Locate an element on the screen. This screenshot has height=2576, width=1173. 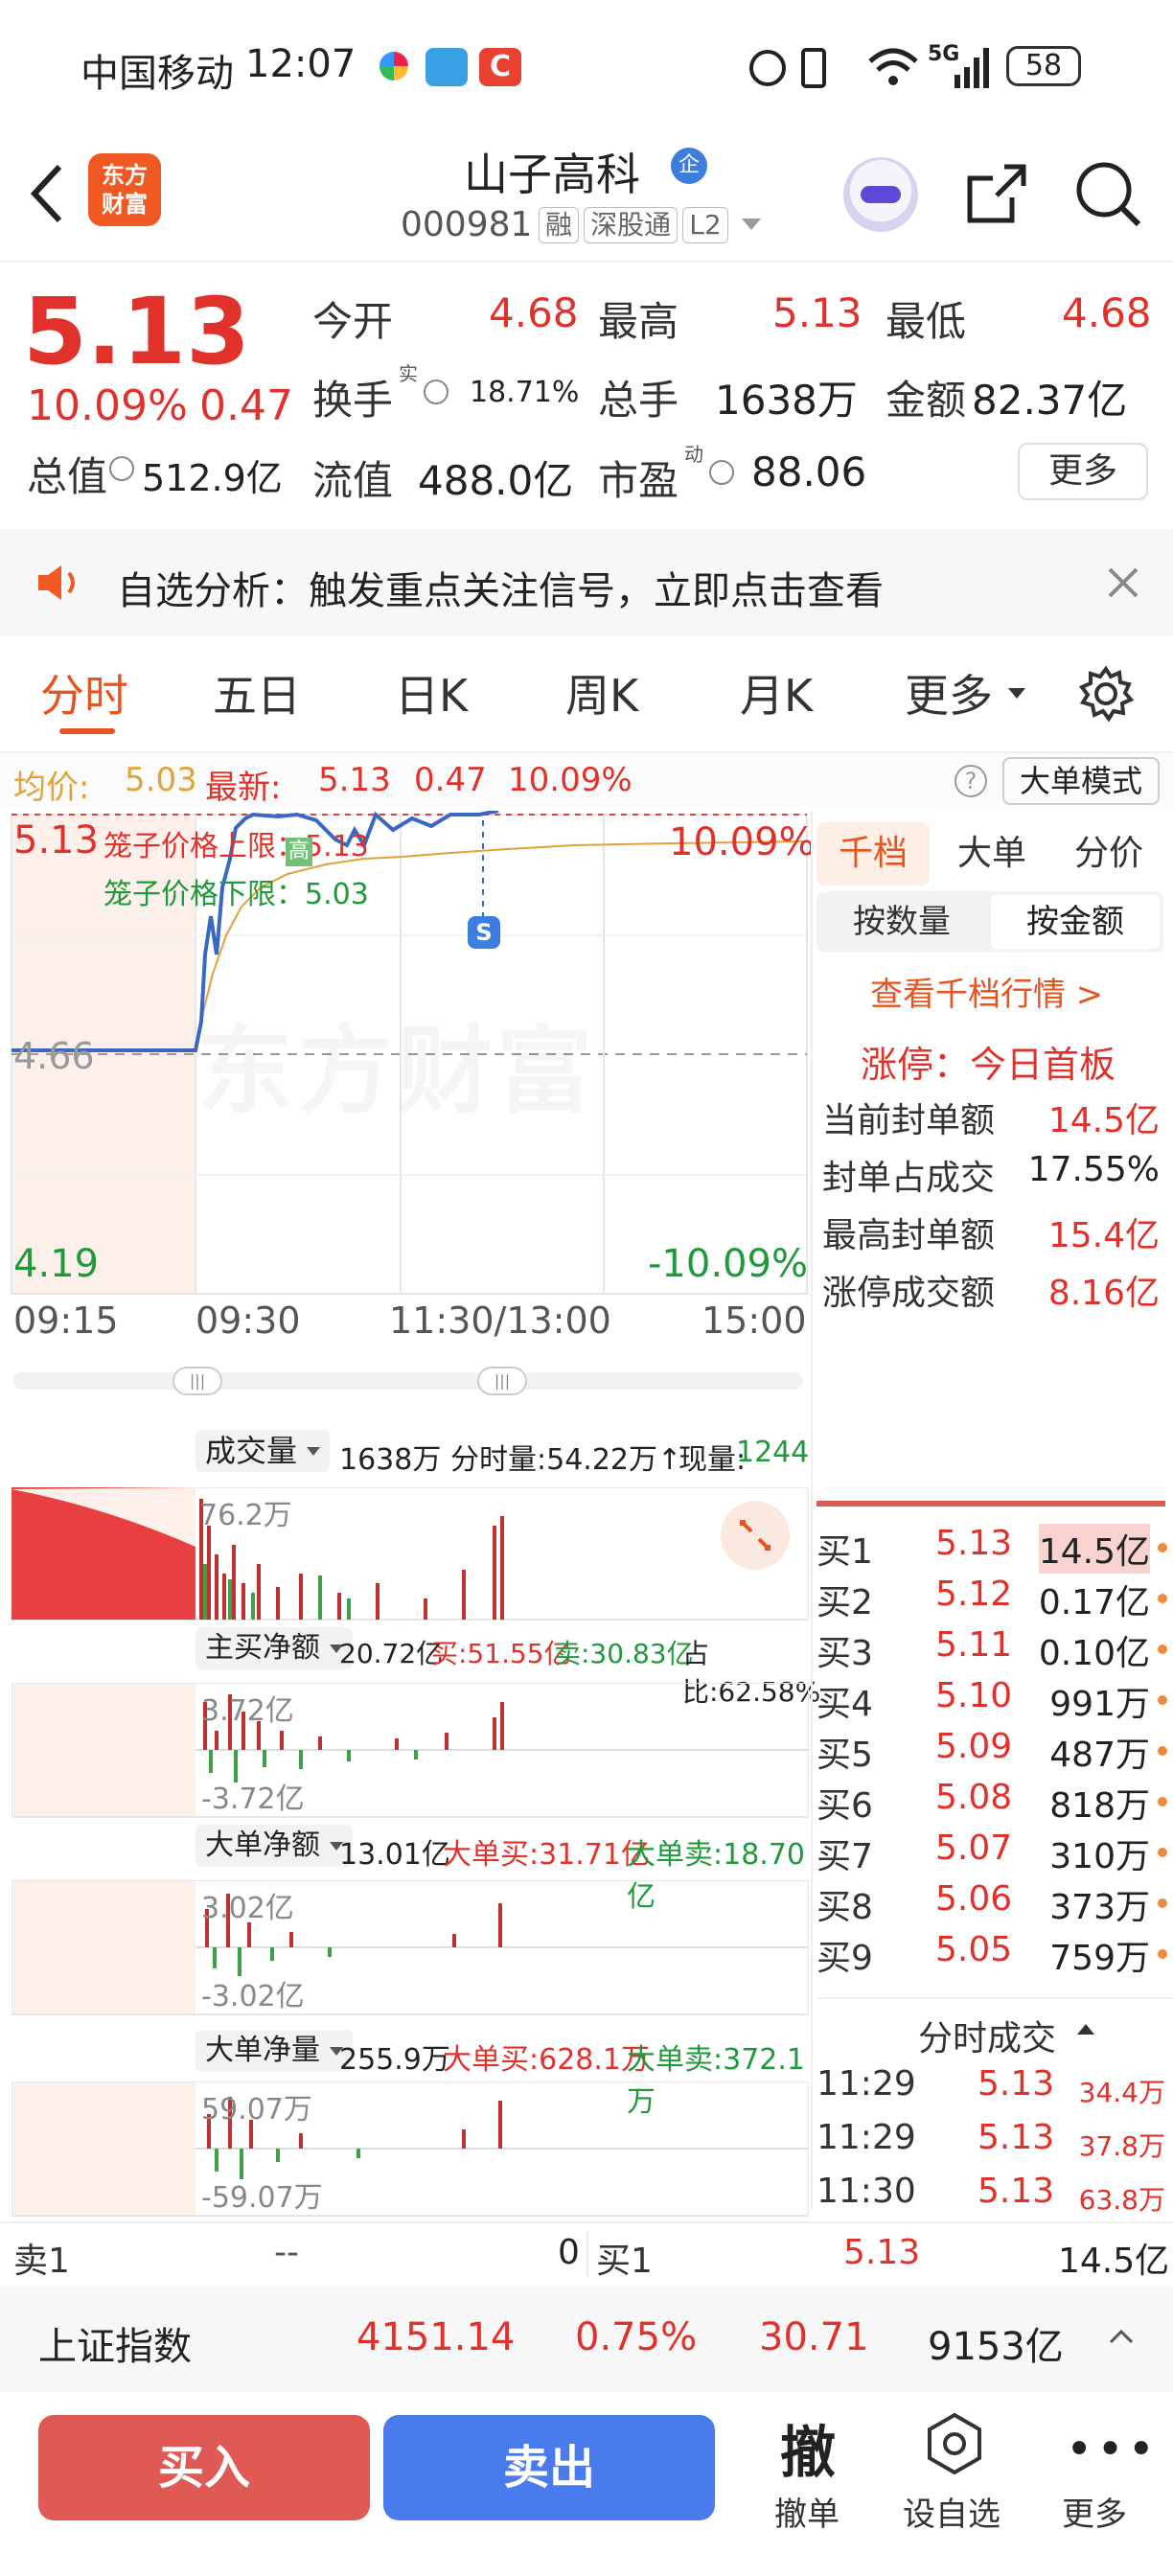
open-label: 今开 is located at coordinates (353, 321).